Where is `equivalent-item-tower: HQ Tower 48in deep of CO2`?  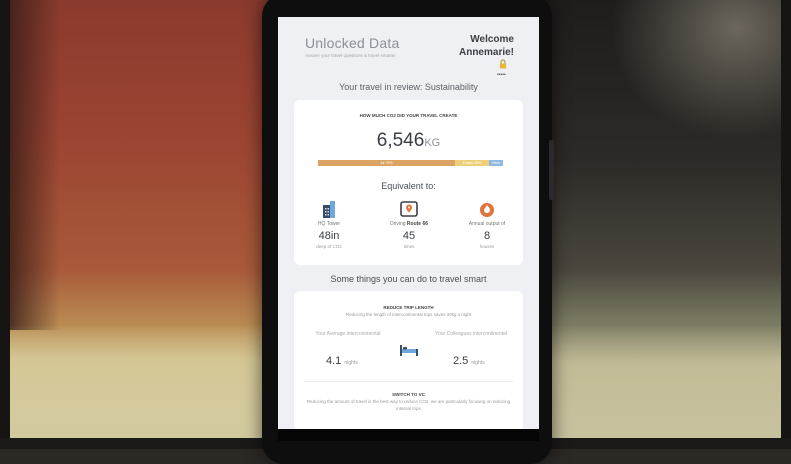
equivalent-item-tower: HQ Tower 48in deep of CO2 is located at coordinates (329, 224).